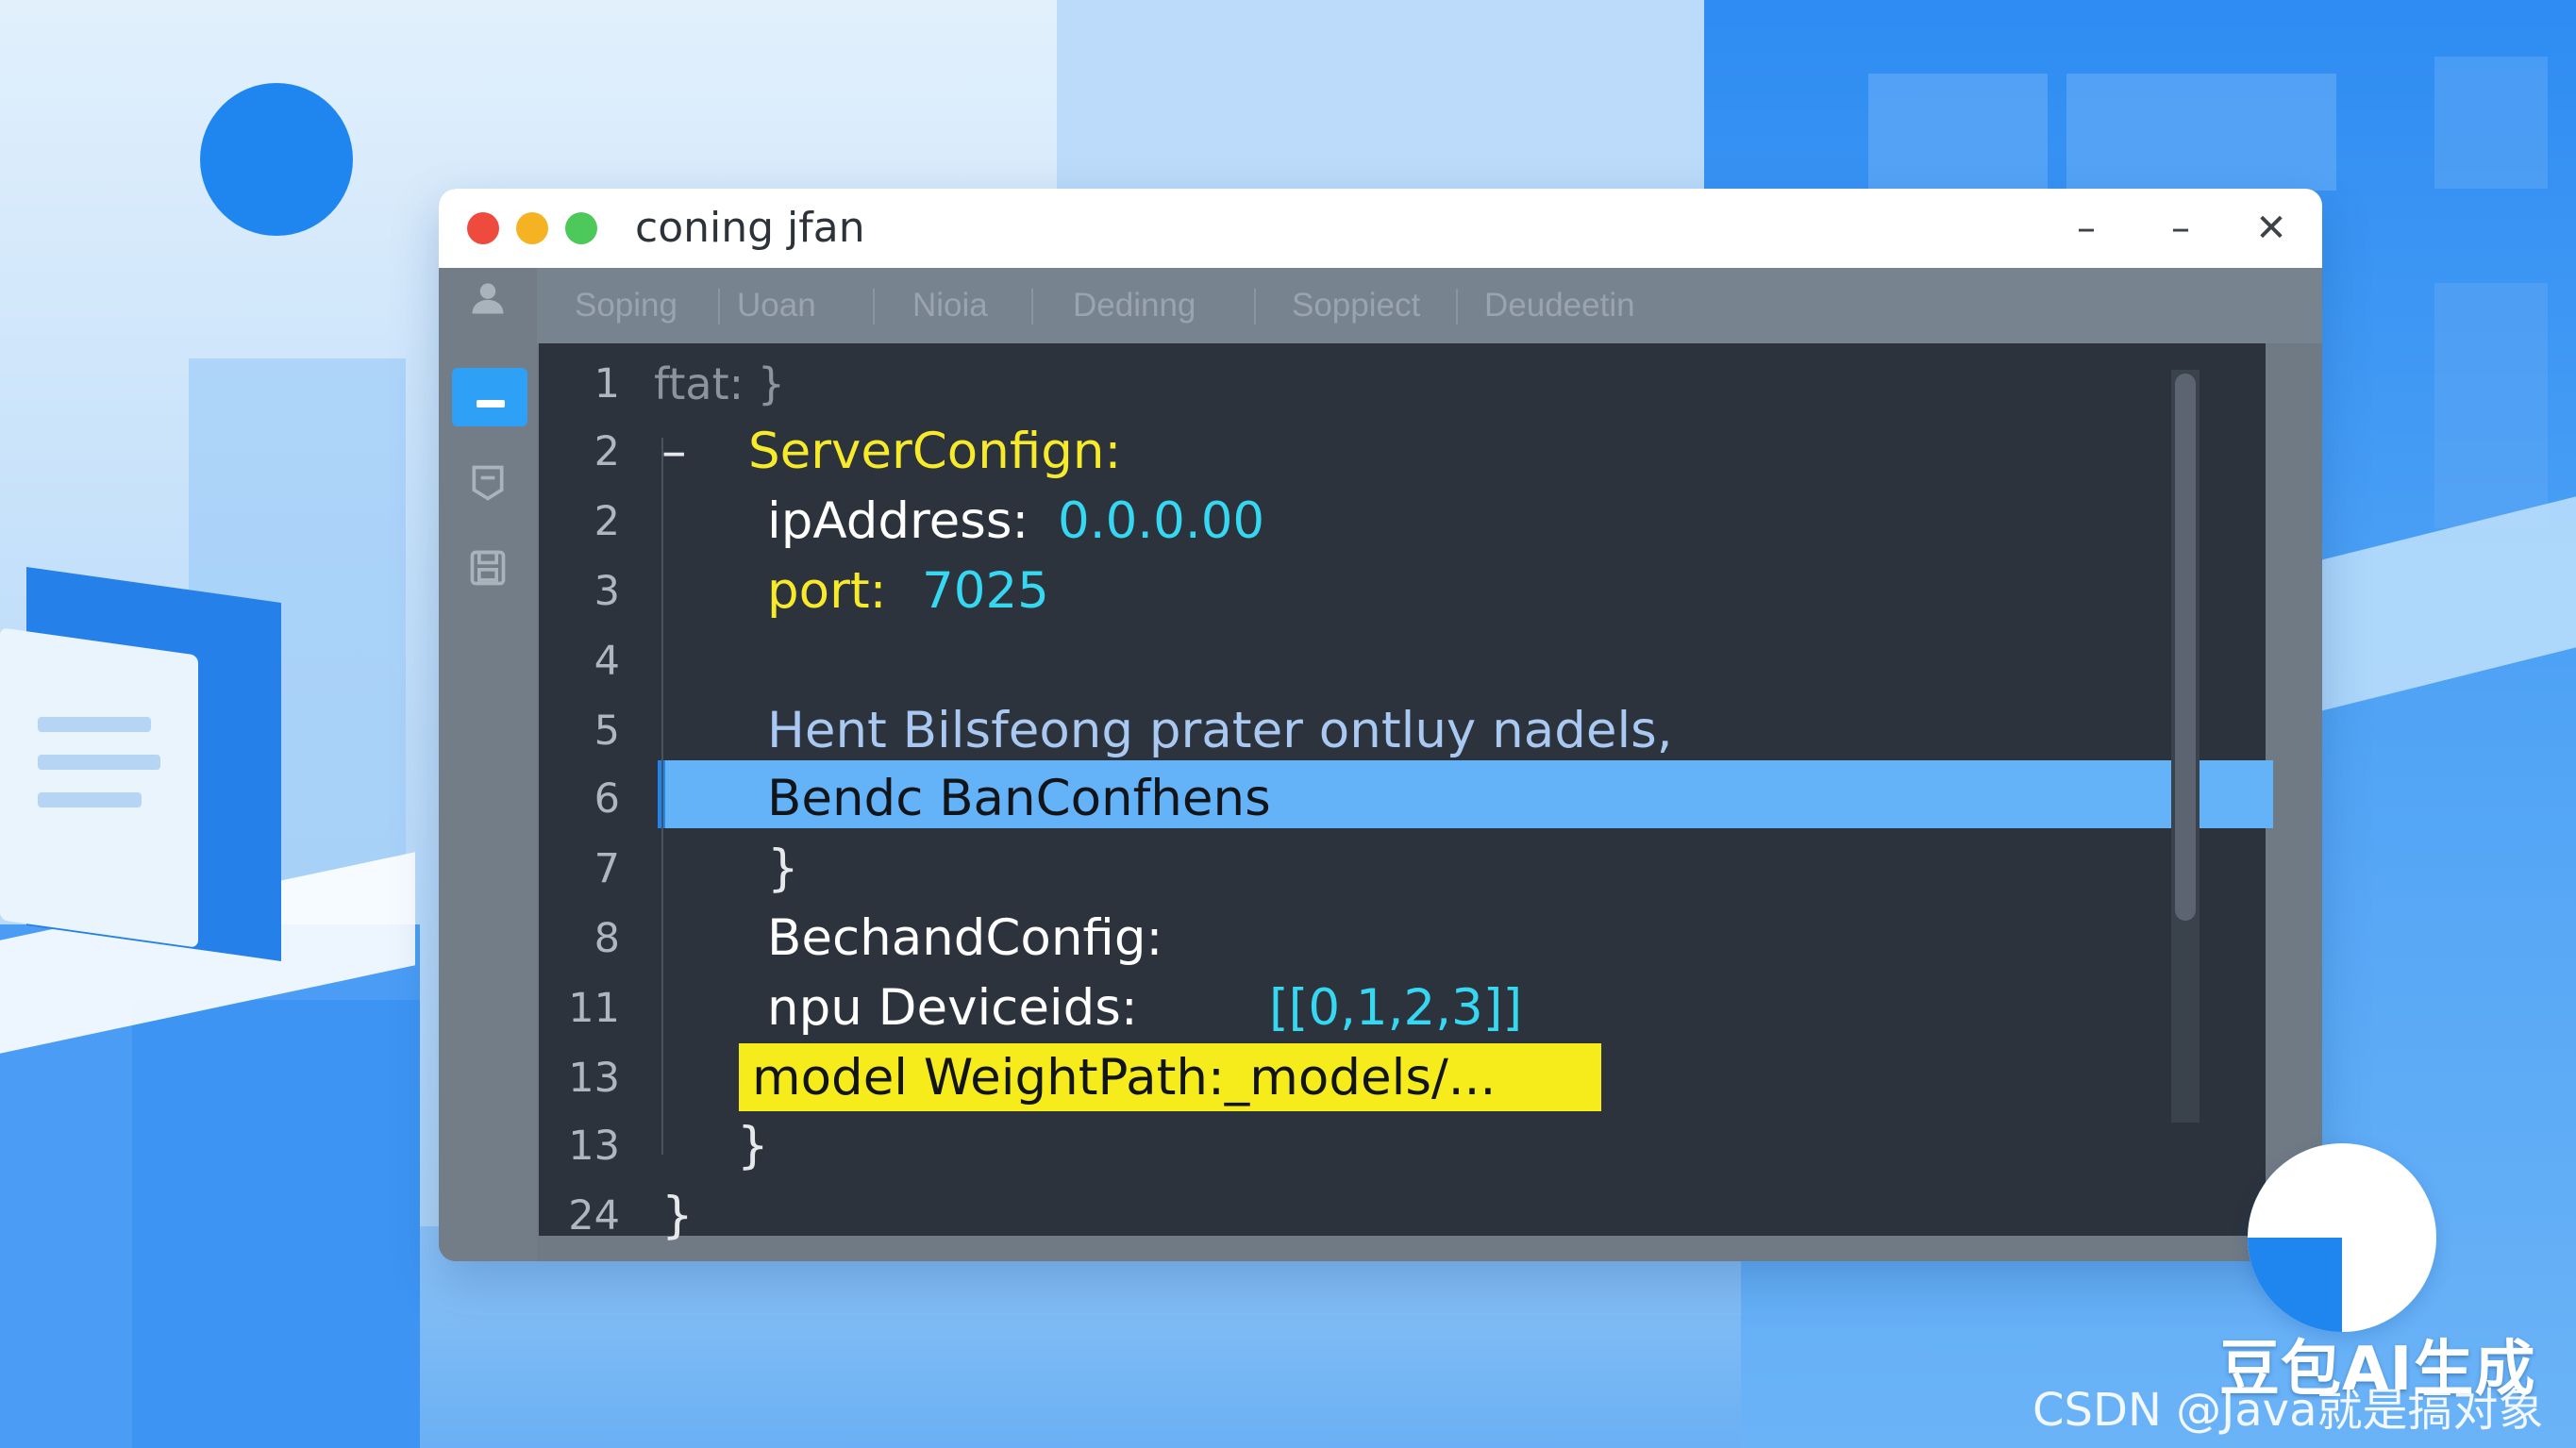 This screenshot has height=1448, width=2576. What do you see at coordinates (488, 305) in the screenshot?
I see `user-icon` at bounding box center [488, 305].